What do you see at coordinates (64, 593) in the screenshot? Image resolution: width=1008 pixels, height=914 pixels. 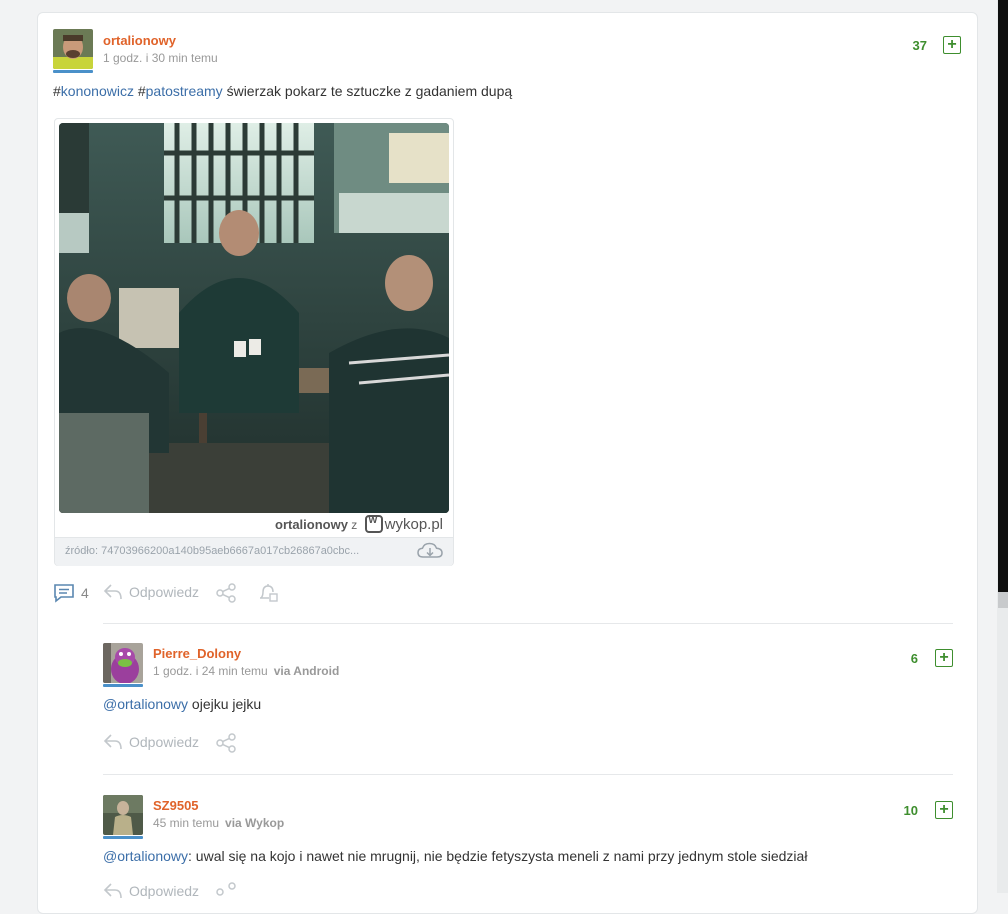 I see `comment-icon` at bounding box center [64, 593].